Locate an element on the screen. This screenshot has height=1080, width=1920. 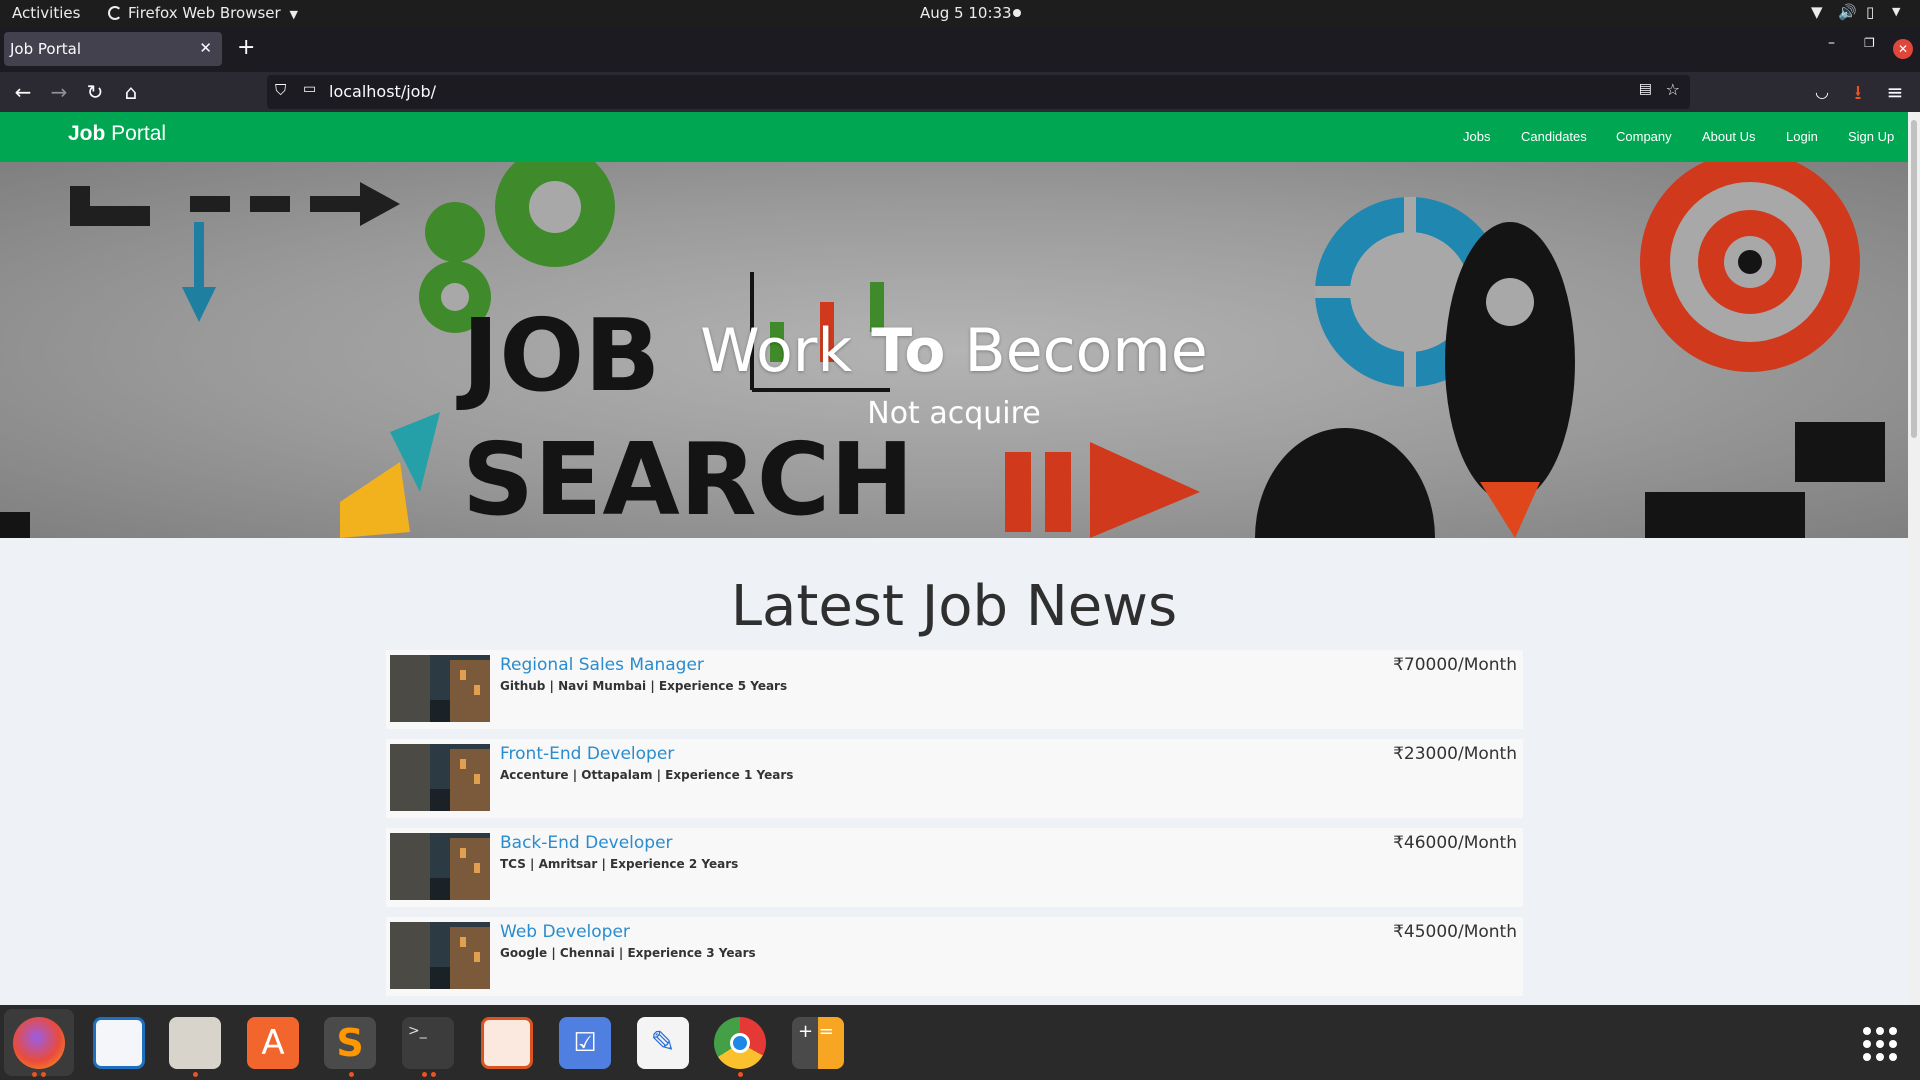
job-salary: ₹45000/Month is located at coordinates (1455, 932).